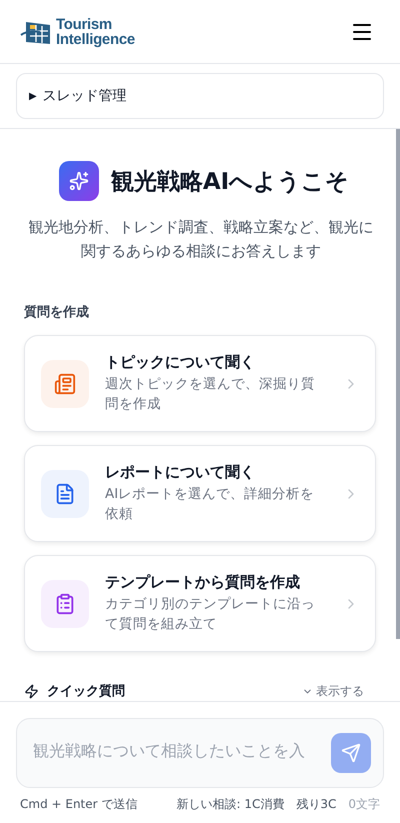 The image size is (400, 823). What do you see at coordinates (180, 472) in the screenshot?
I see `option-title: レポートについて聞く` at bounding box center [180, 472].